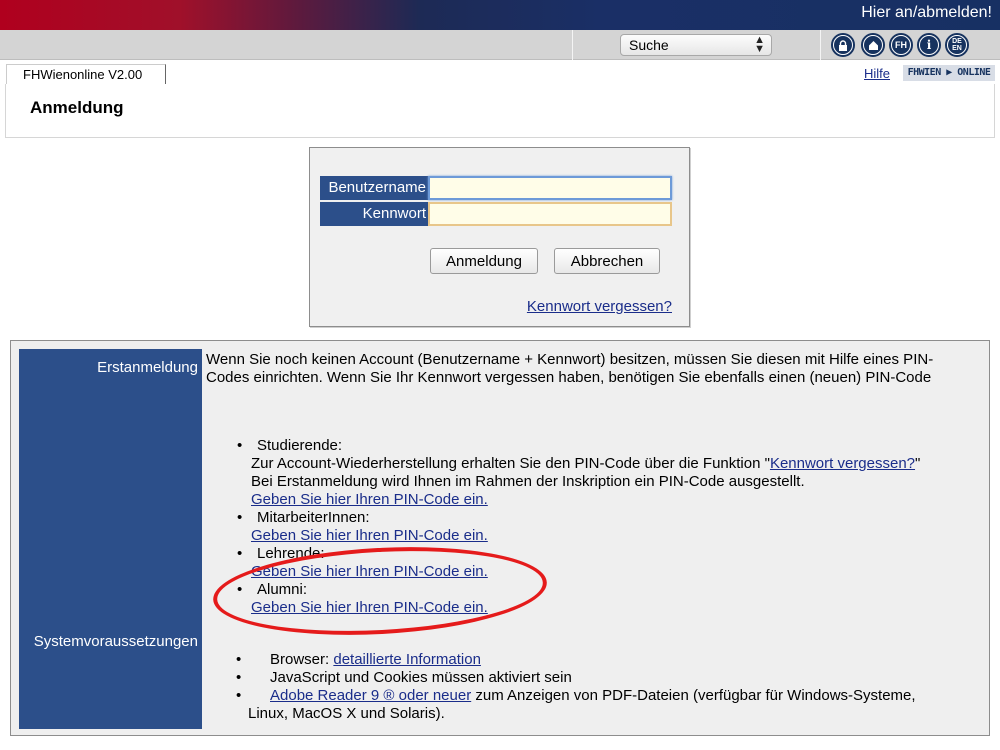 This screenshot has width=1000, height=750. What do you see at coordinates (115, 641) in the screenshot?
I see `system-requirements-label: Systemvoraussetzungen` at bounding box center [115, 641].